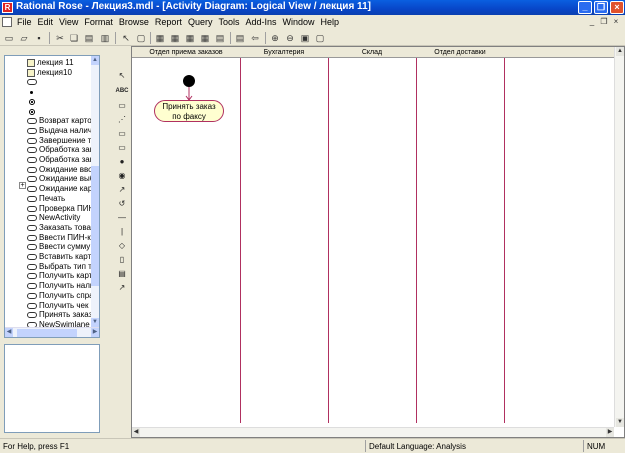 This screenshot has height=453, width=625. Describe the element at coordinates (619, 237) in the screenshot. I see `diagram-vertical-scrollbar: ▲ ▼` at that location.